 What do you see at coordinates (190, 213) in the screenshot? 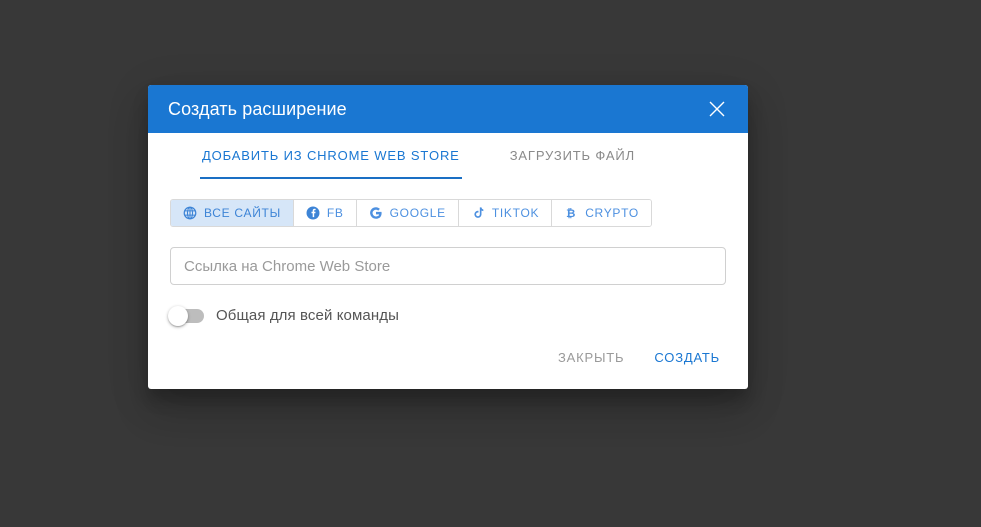
I see `globe-icon` at bounding box center [190, 213].